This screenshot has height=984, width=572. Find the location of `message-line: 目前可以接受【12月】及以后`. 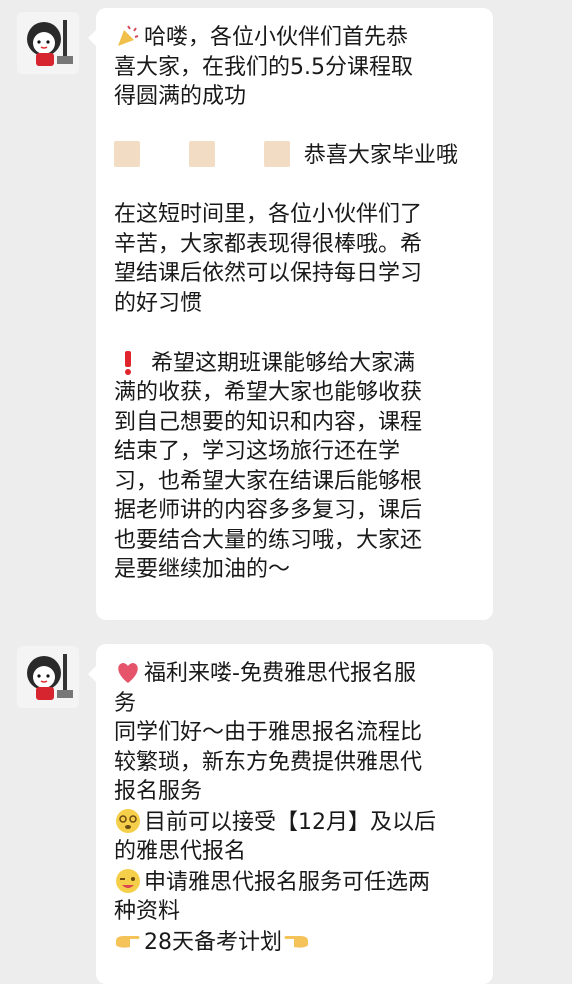

message-line: 目前可以接受【12月】及以后 is located at coordinates (294, 822).